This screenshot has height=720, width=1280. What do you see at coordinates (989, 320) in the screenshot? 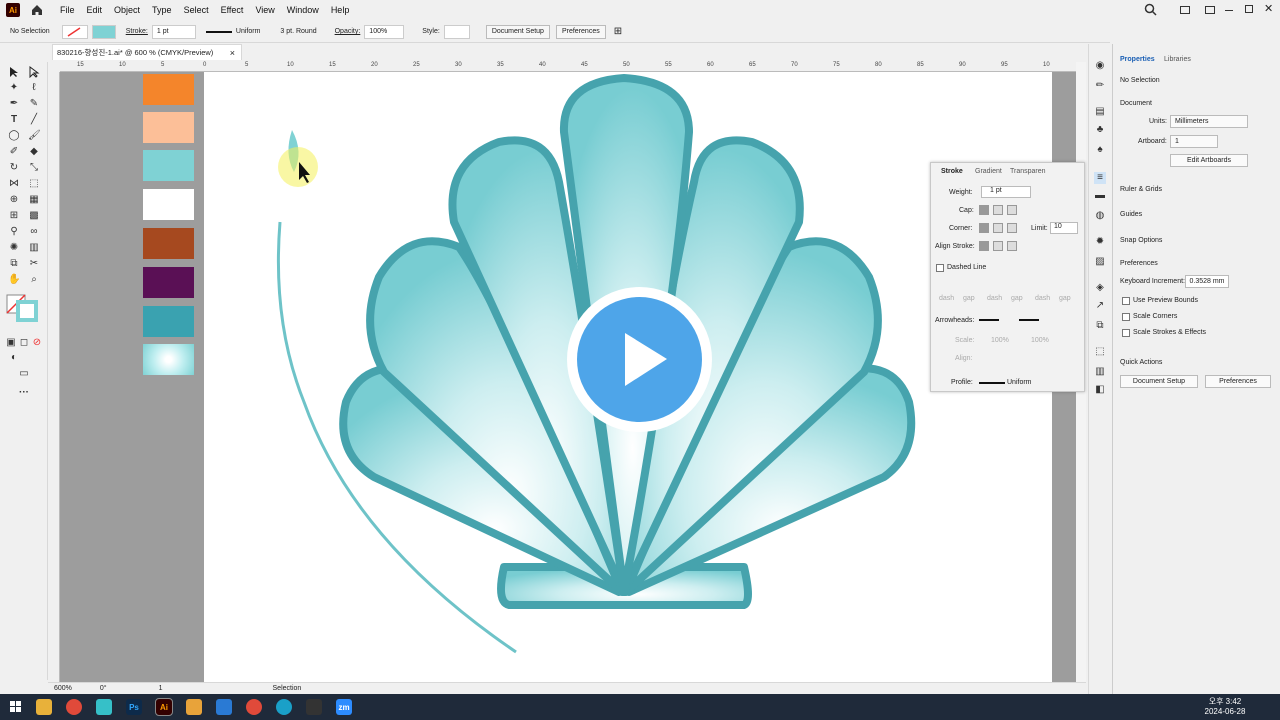
I see `arrowhead-start` at bounding box center [989, 320].